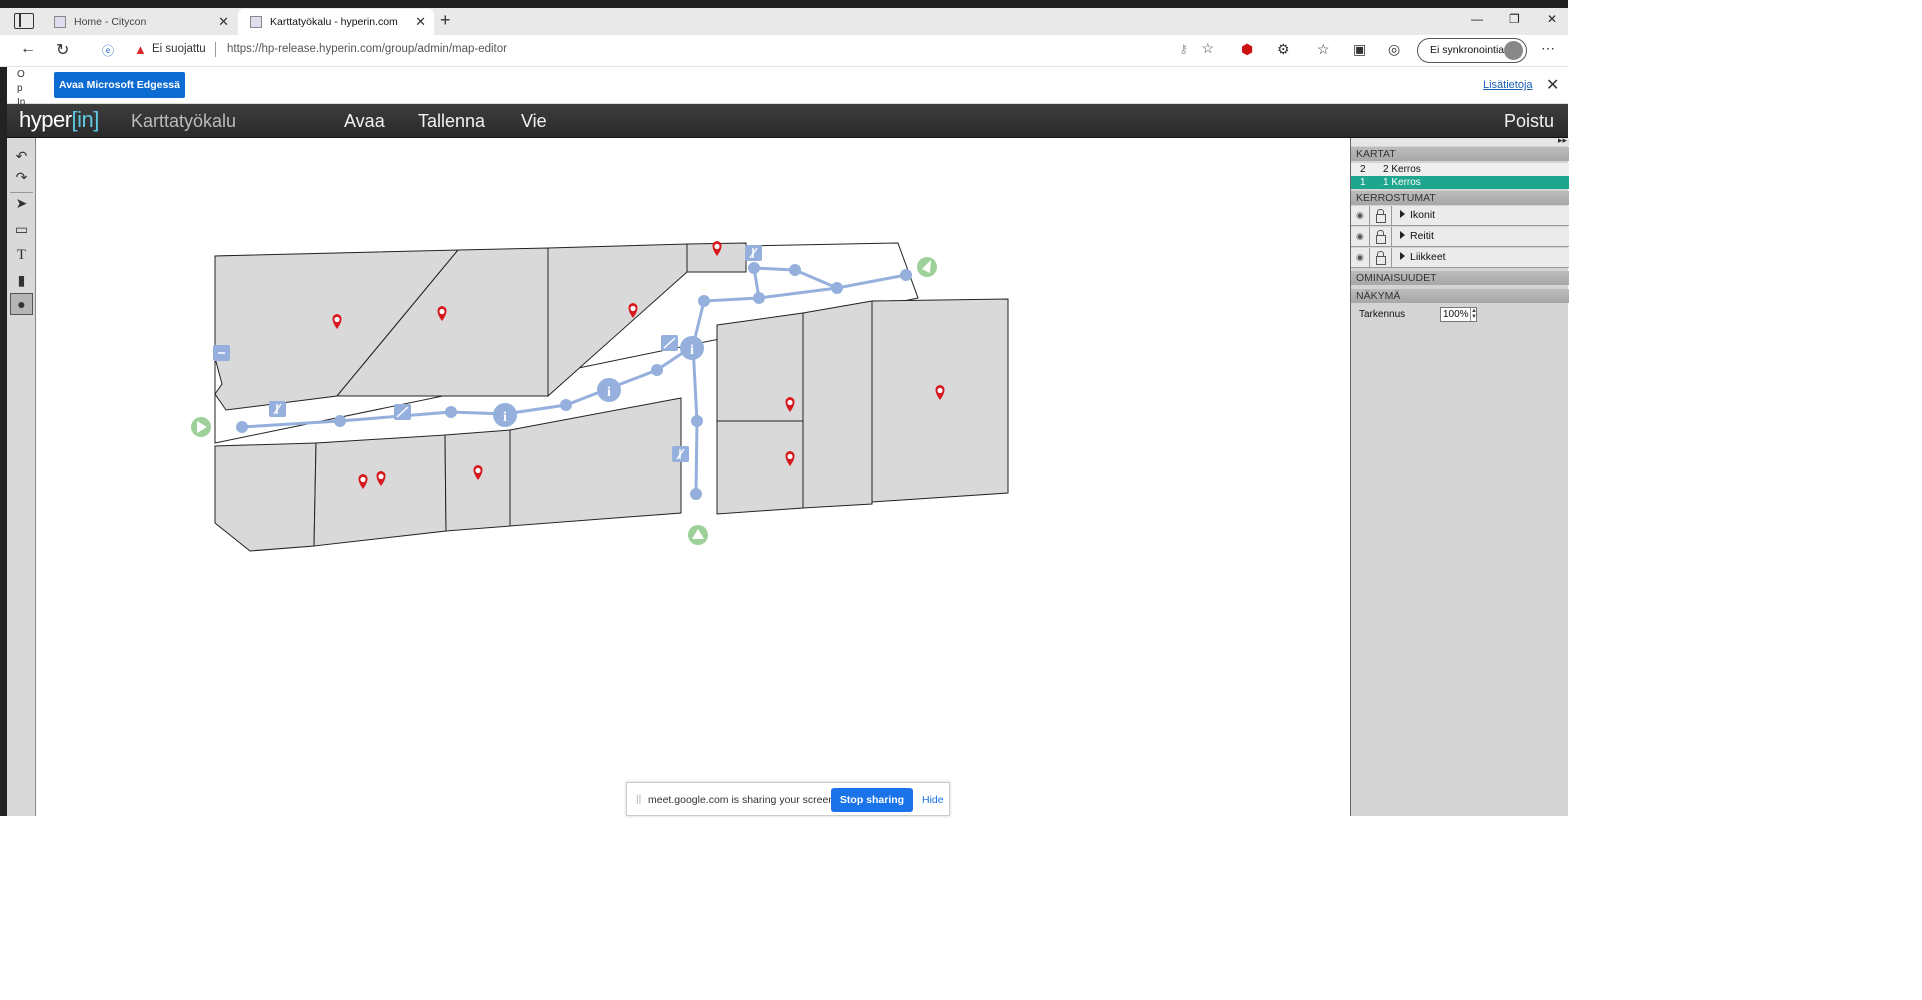 The height and width of the screenshot is (1000, 1922). Describe the element at coordinates (1460, 169) in the screenshot. I see `map-row-floor-2: 2 2 Kerros` at that location.